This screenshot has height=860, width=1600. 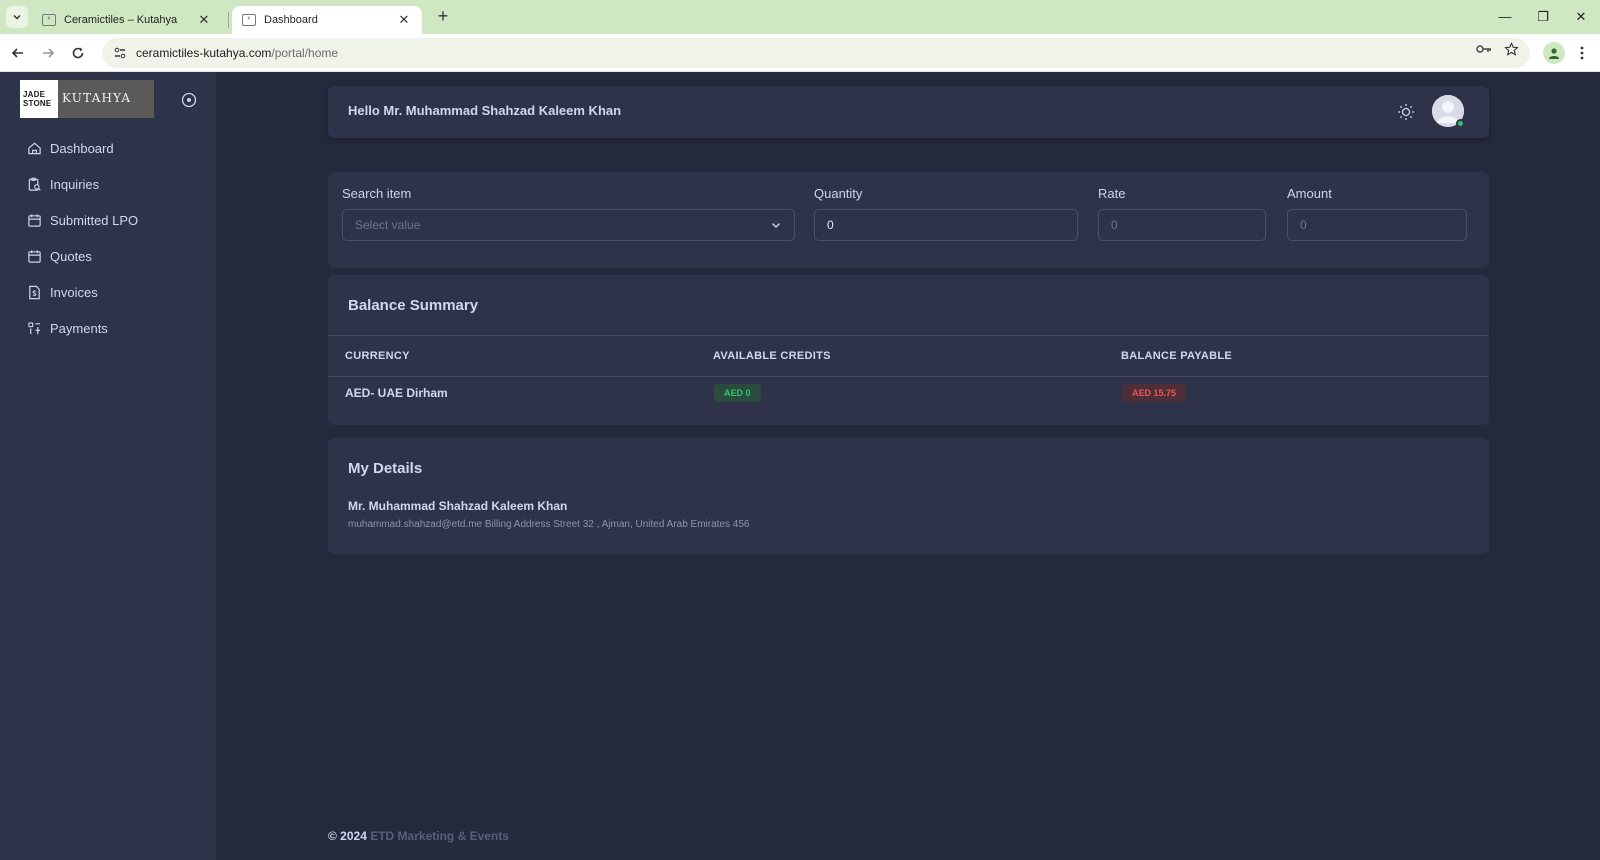 I want to click on tab-search-button, so click(x=17, y=17).